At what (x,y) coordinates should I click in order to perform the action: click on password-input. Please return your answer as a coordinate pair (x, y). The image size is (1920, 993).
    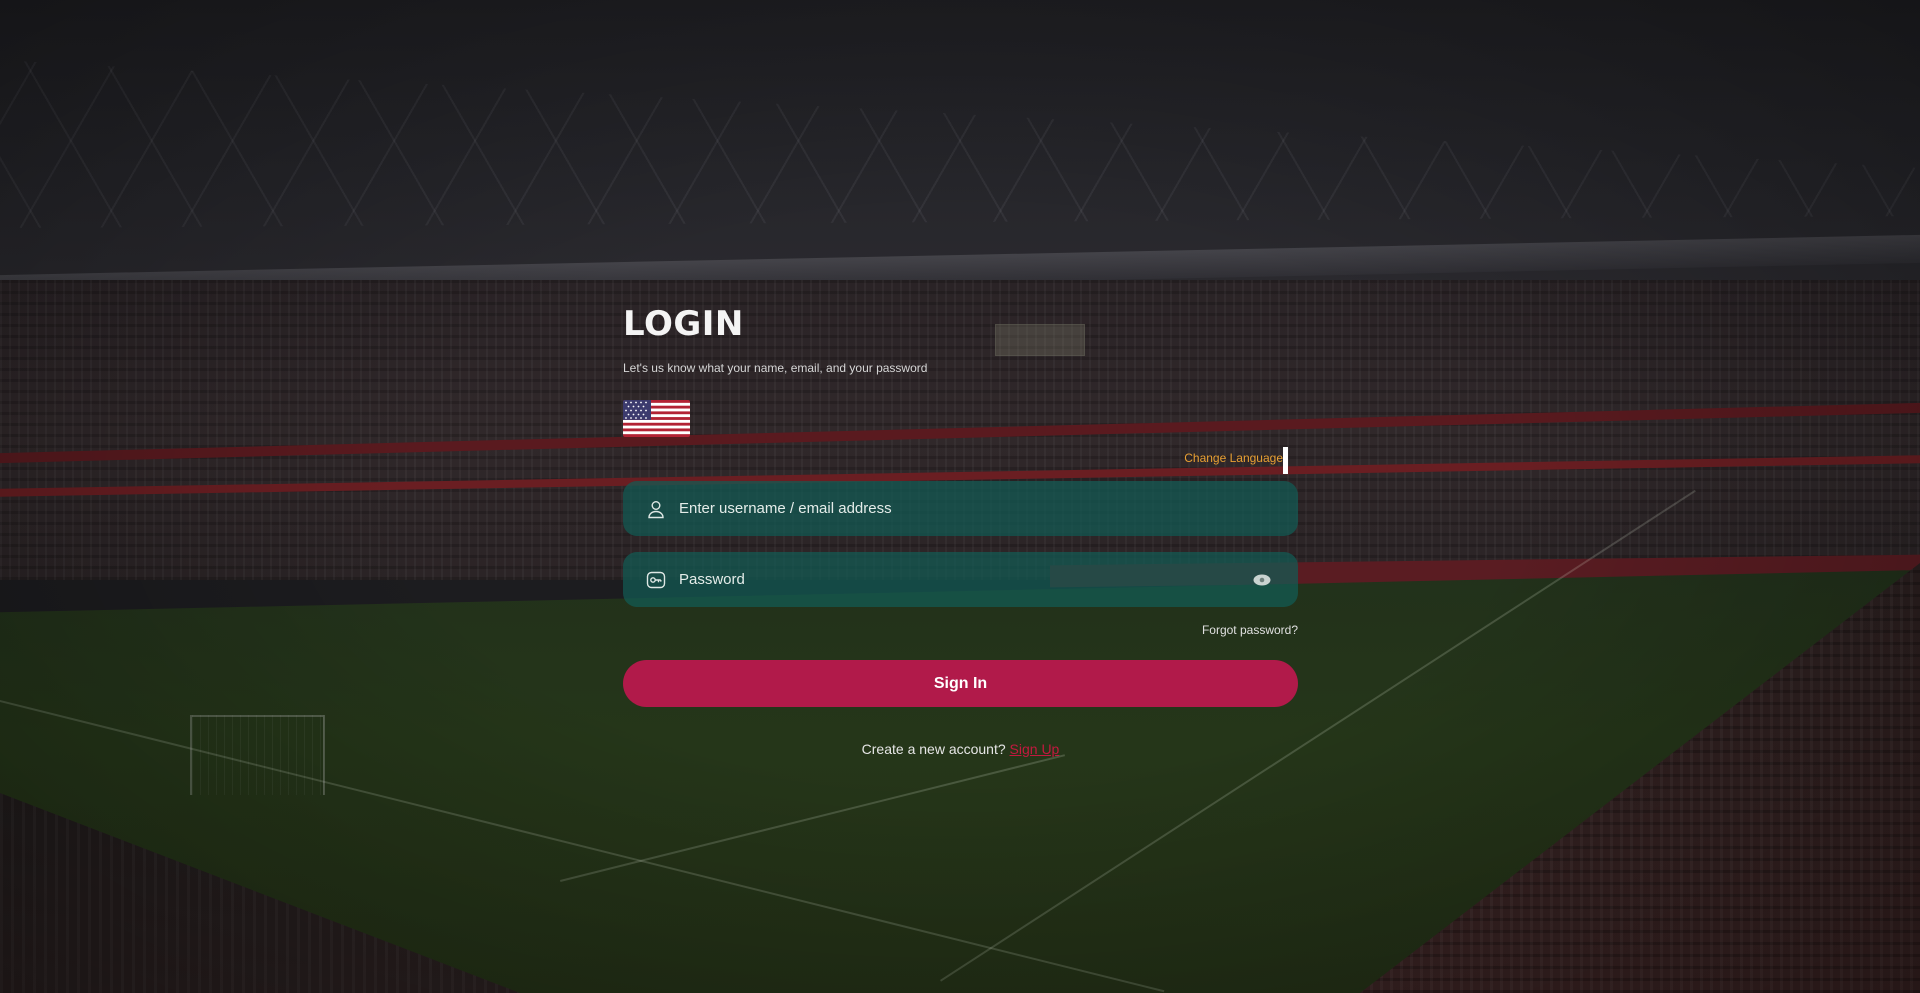
    Looking at the image, I should click on (965, 579).